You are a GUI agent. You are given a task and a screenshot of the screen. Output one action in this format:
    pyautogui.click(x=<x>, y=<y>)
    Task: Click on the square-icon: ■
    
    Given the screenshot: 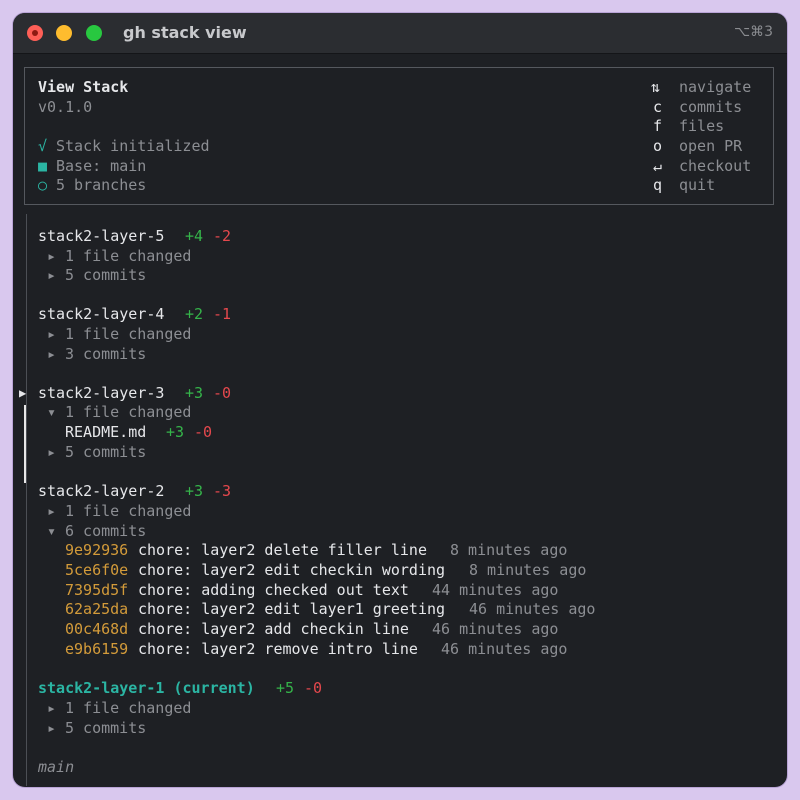 What is the action you would take?
    pyautogui.click(x=43, y=166)
    